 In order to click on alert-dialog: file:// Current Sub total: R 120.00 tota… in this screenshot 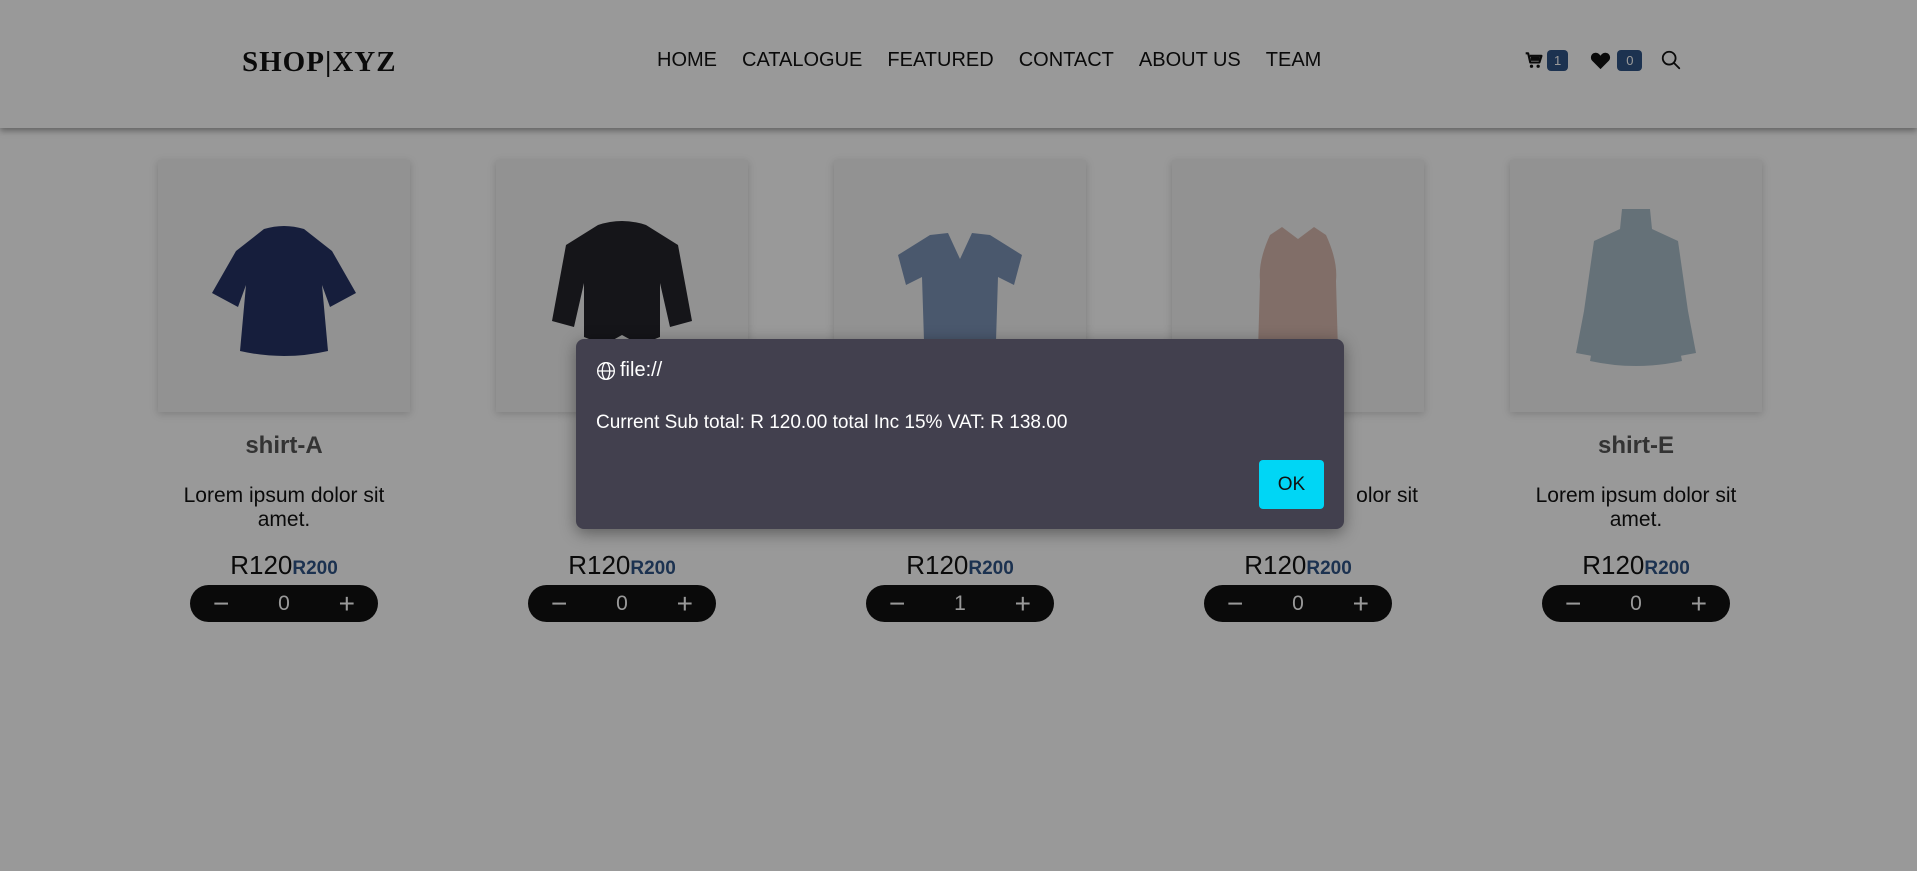, I will do `click(960, 434)`.